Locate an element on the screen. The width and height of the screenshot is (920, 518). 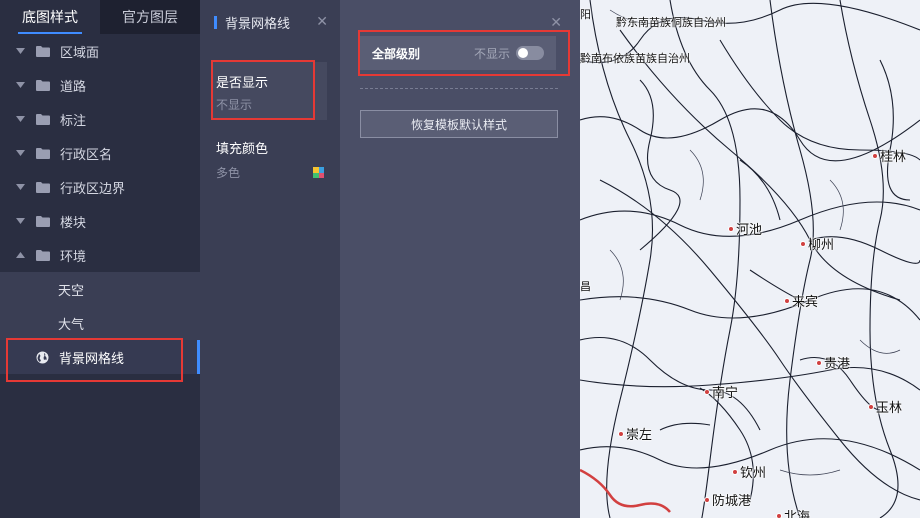
fill-color-row: 多色 is located at coordinates (270, 172).